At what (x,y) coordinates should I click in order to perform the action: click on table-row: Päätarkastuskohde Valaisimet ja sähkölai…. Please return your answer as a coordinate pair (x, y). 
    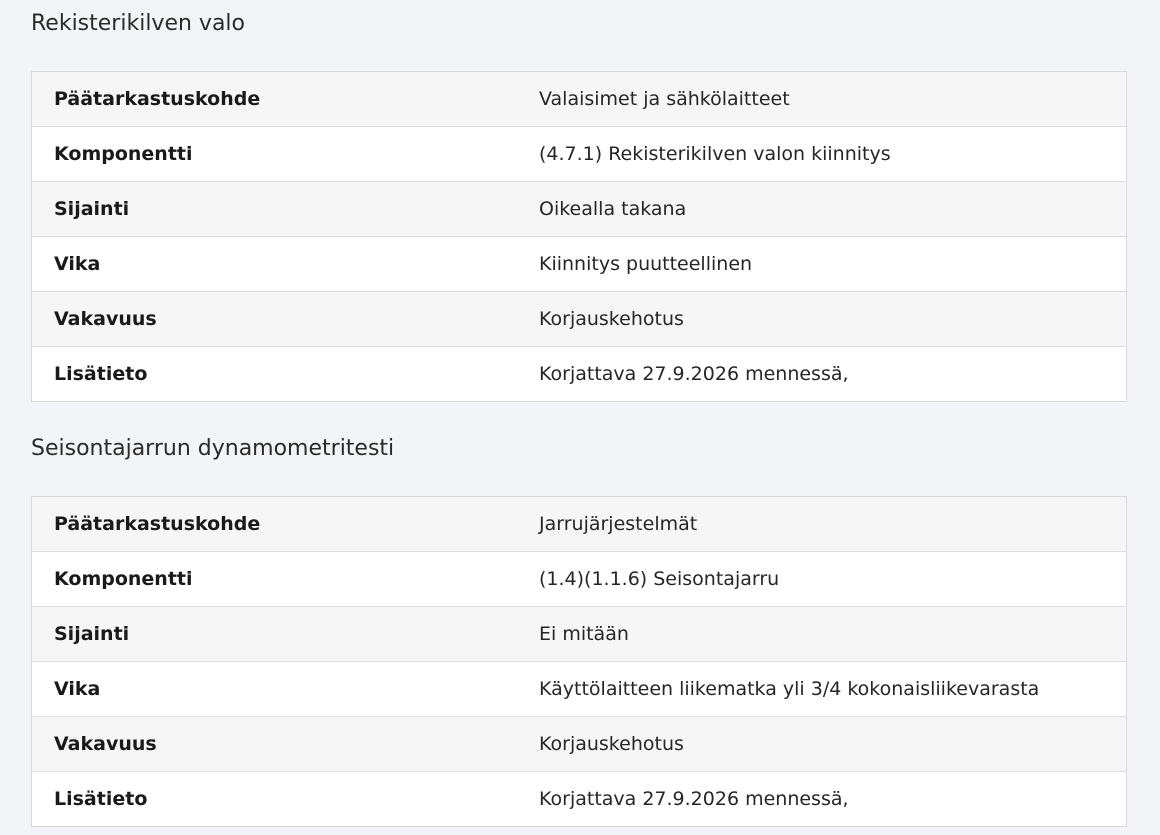
    Looking at the image, I should click on (579, 99).